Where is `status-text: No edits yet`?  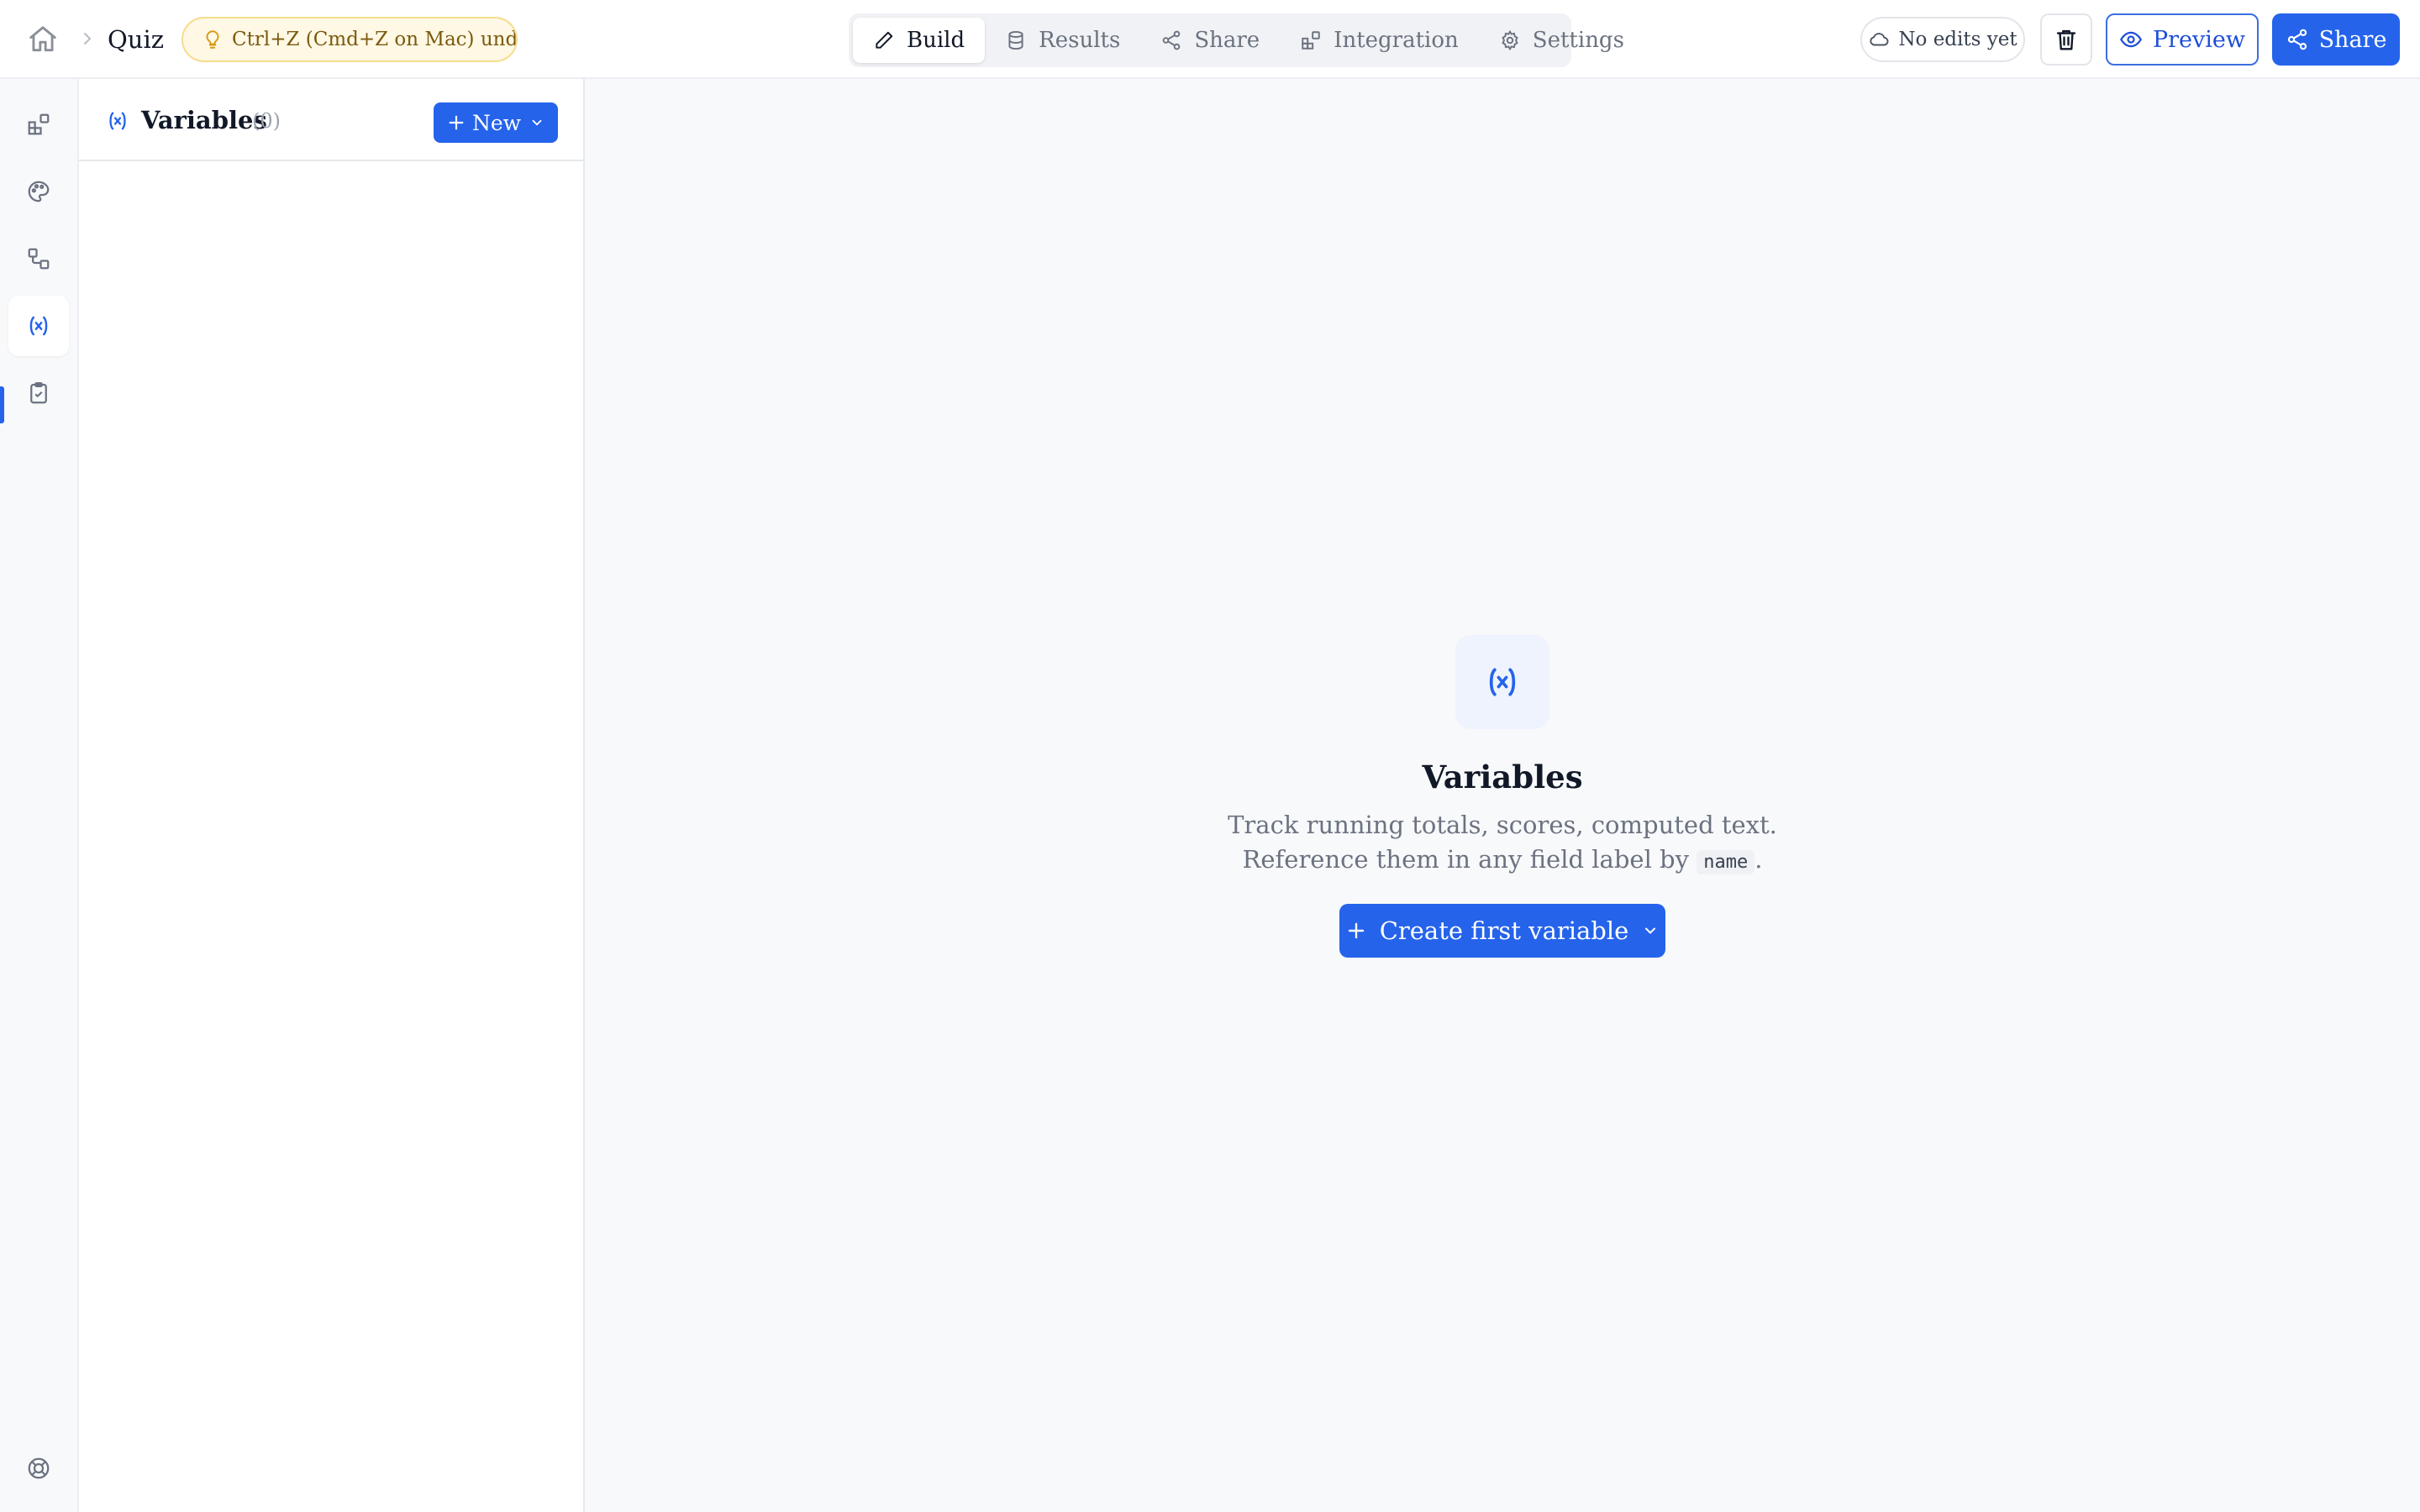
status-text: No edits yet is located at coordinates (1958, 39).